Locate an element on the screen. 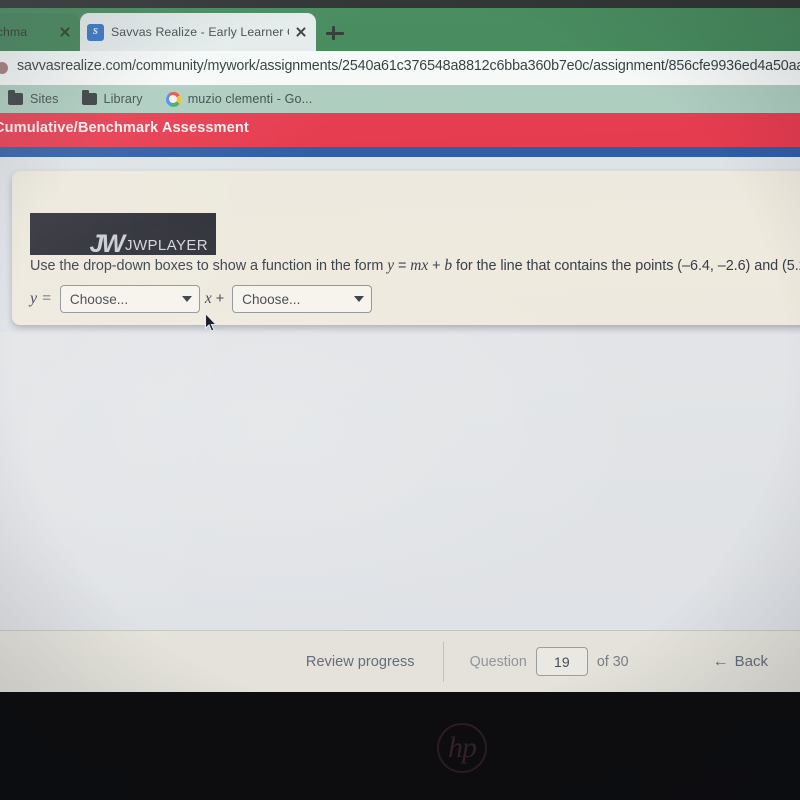 The height and width of the screenshot is (800, 800). jwplayer-mark: JW is located at coordinates (107, 243).